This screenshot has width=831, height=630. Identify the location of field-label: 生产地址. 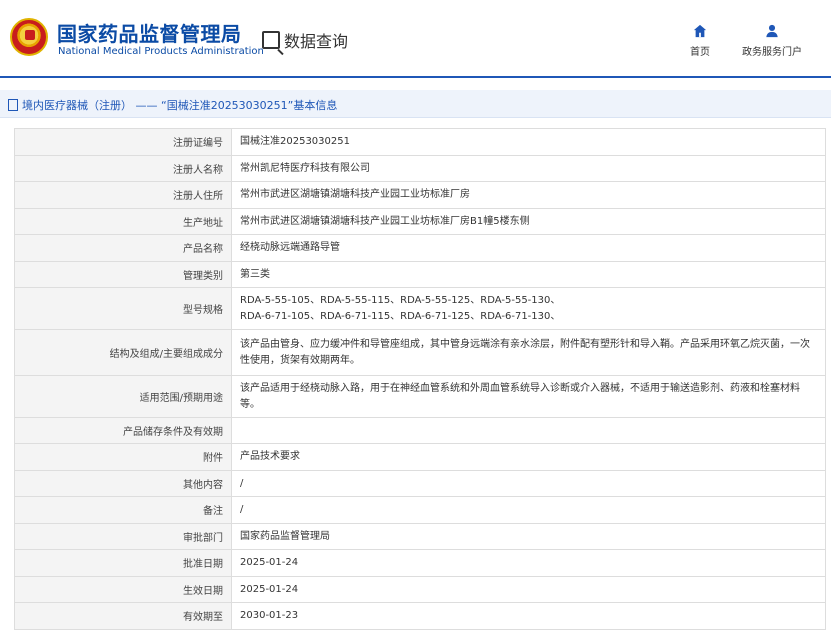
(123, 221).